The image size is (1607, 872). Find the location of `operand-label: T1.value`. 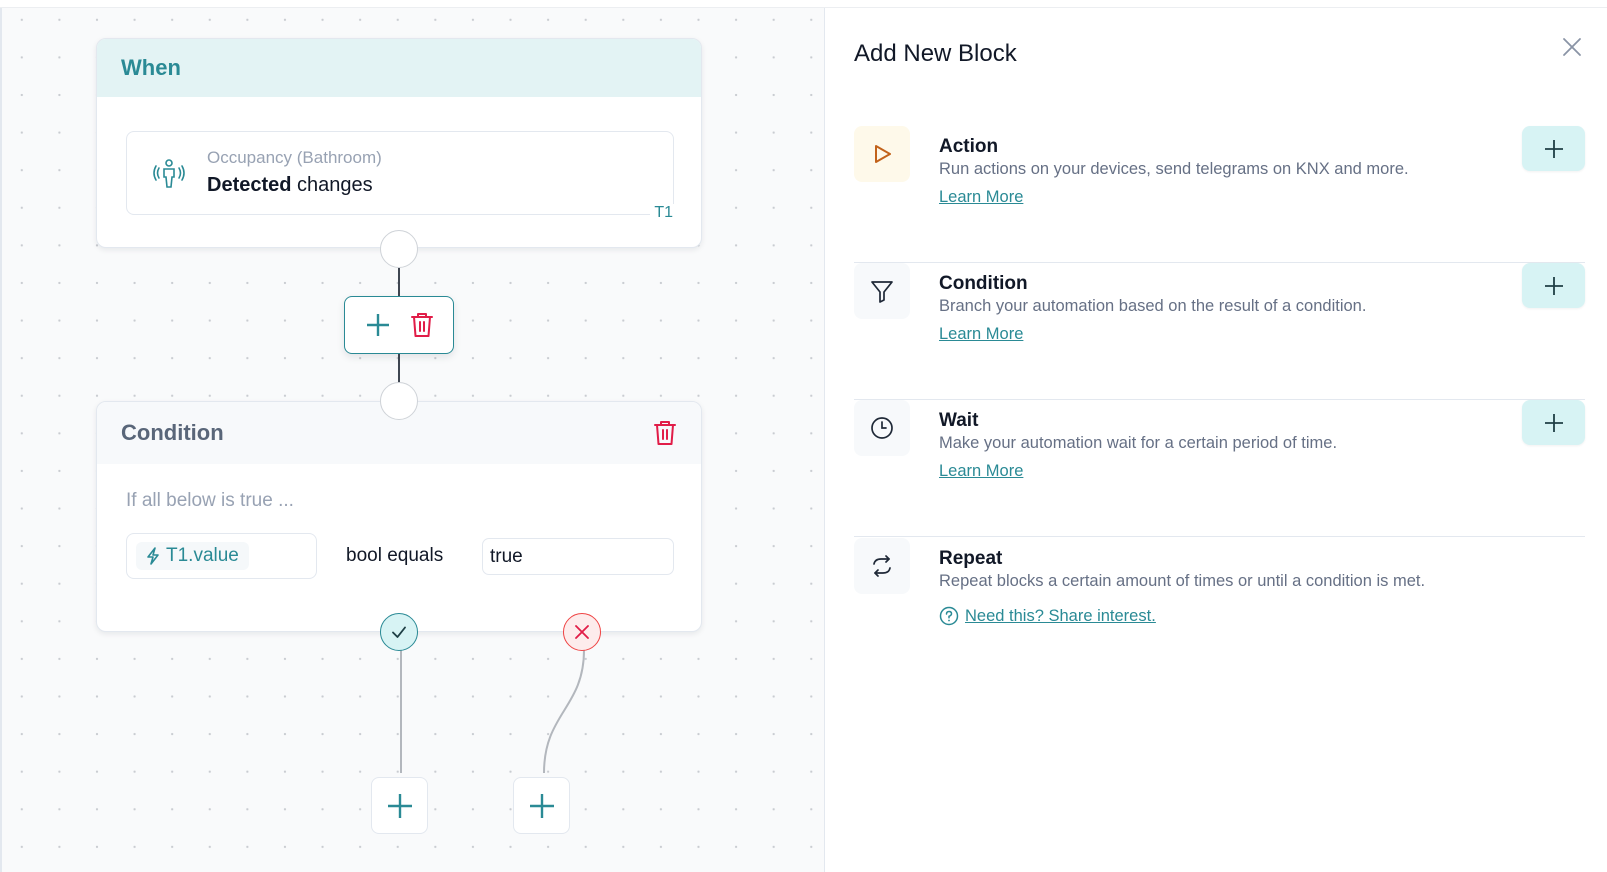

operand-label: T1.value is located at coordinates (202, 555).